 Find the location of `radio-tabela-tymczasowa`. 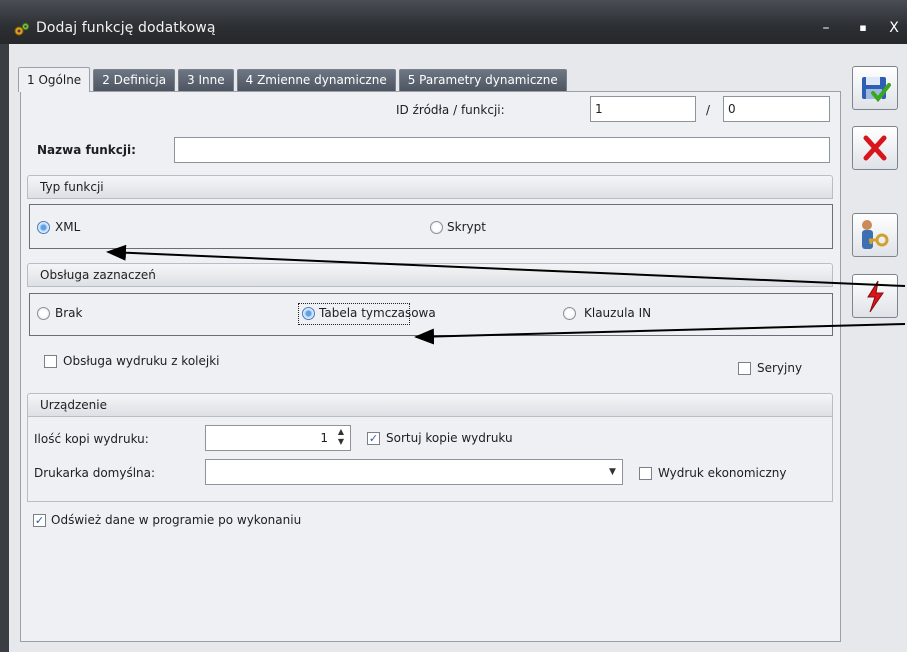

radio-tabela-tymczasowa is located at coordinates (308, 313).